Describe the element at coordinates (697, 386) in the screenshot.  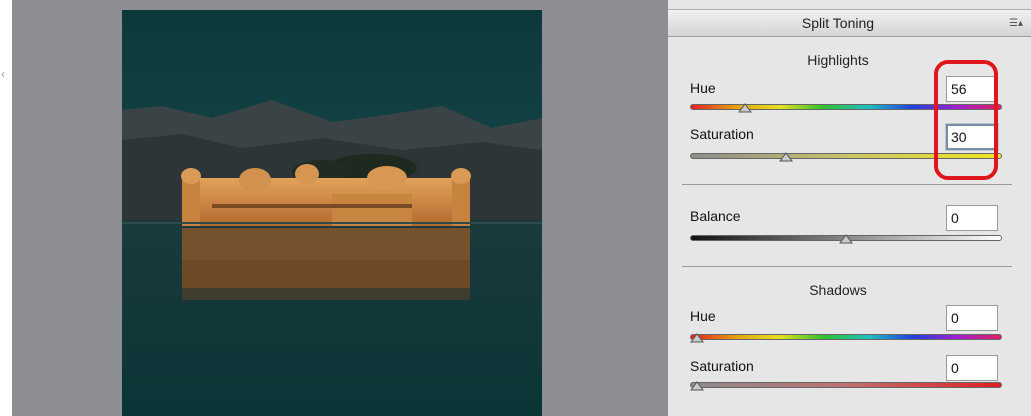
I see `shadows-saturation-thumb` at that location.